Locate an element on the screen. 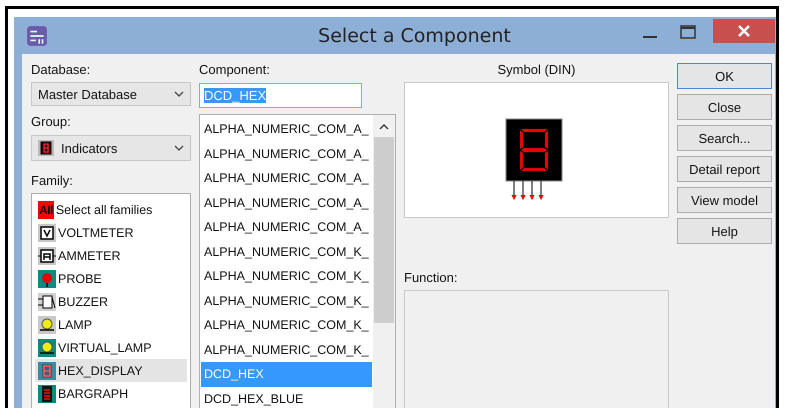  family-item: VOLTMETER is located at coordinates (111, 232).